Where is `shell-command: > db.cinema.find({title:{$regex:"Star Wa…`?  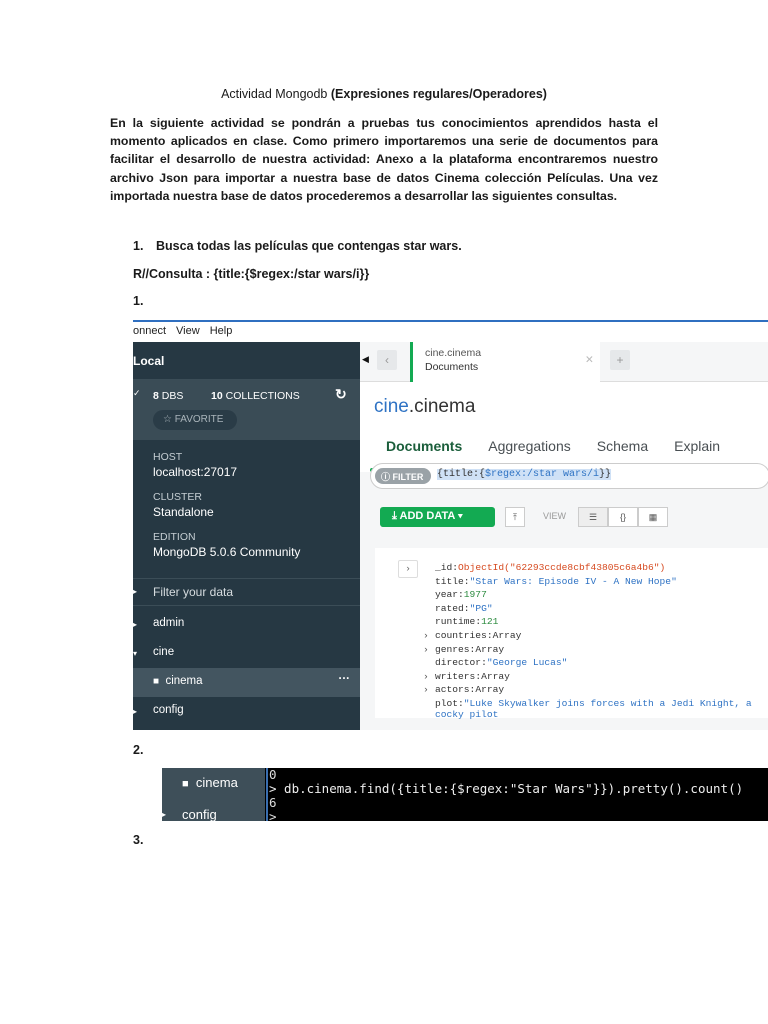
shell-command: > db.cinema.find({title:{$regex:"Star Wa… is located at coordinates (506, 788).